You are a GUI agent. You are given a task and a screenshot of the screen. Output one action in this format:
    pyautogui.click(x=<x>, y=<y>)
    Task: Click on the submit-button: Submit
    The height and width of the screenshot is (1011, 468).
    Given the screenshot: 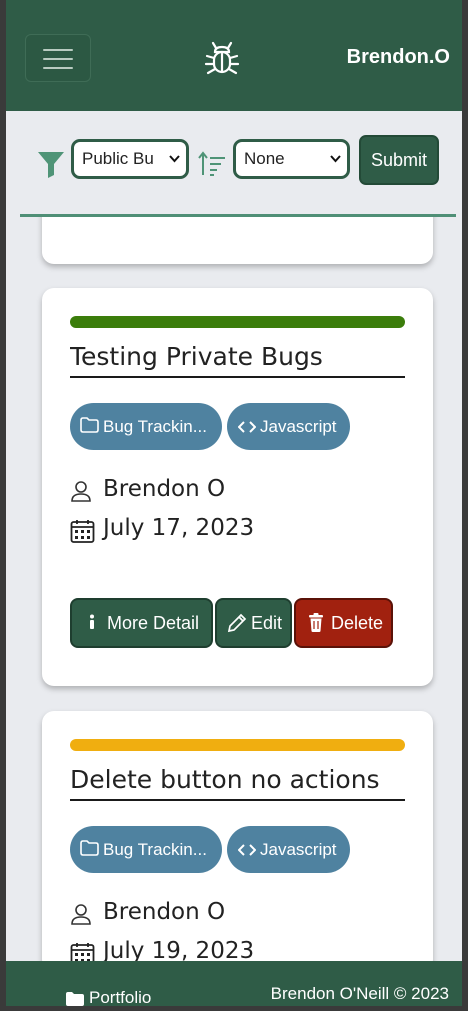 What is the action you would take?
    pyautogui.click(x=399, y=160)
    